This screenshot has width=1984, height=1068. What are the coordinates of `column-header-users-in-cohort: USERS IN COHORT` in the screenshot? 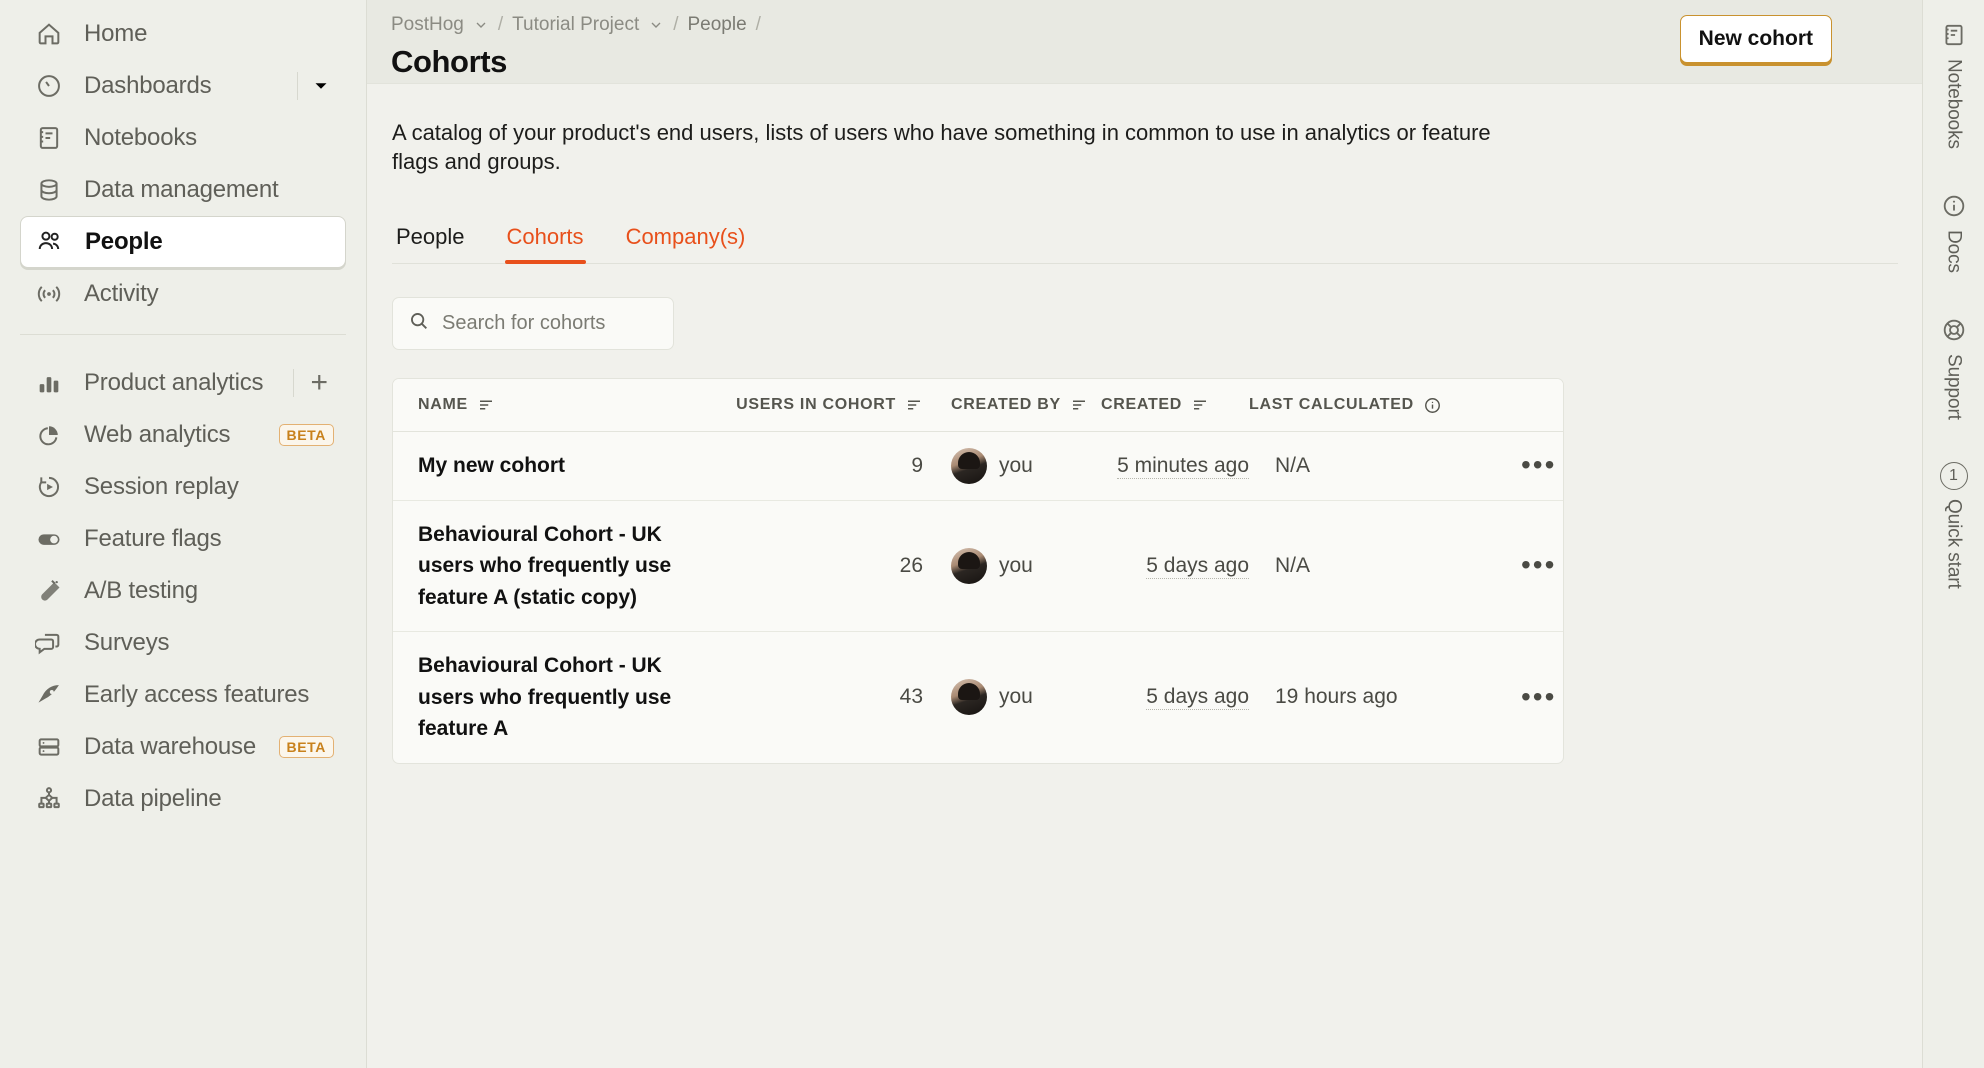 It's located at (814, 405).